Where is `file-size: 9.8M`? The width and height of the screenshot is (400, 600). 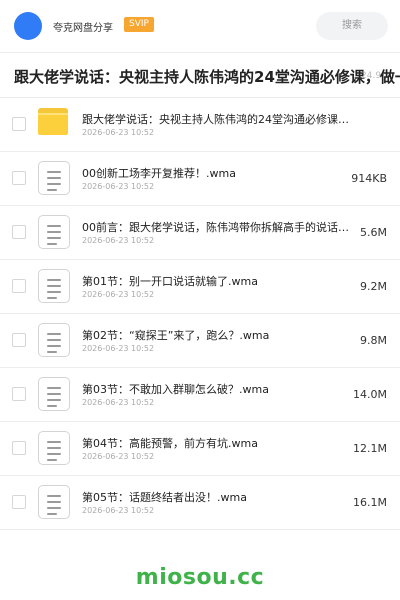 file-size: 9.8M is located at coordinates (373, 340).